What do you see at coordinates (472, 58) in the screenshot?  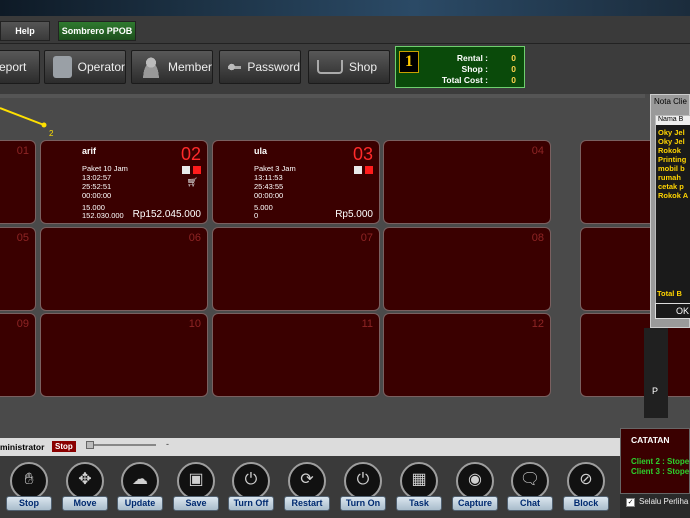 I see `rental-label: Rental :` at bounding box center [472, 58].